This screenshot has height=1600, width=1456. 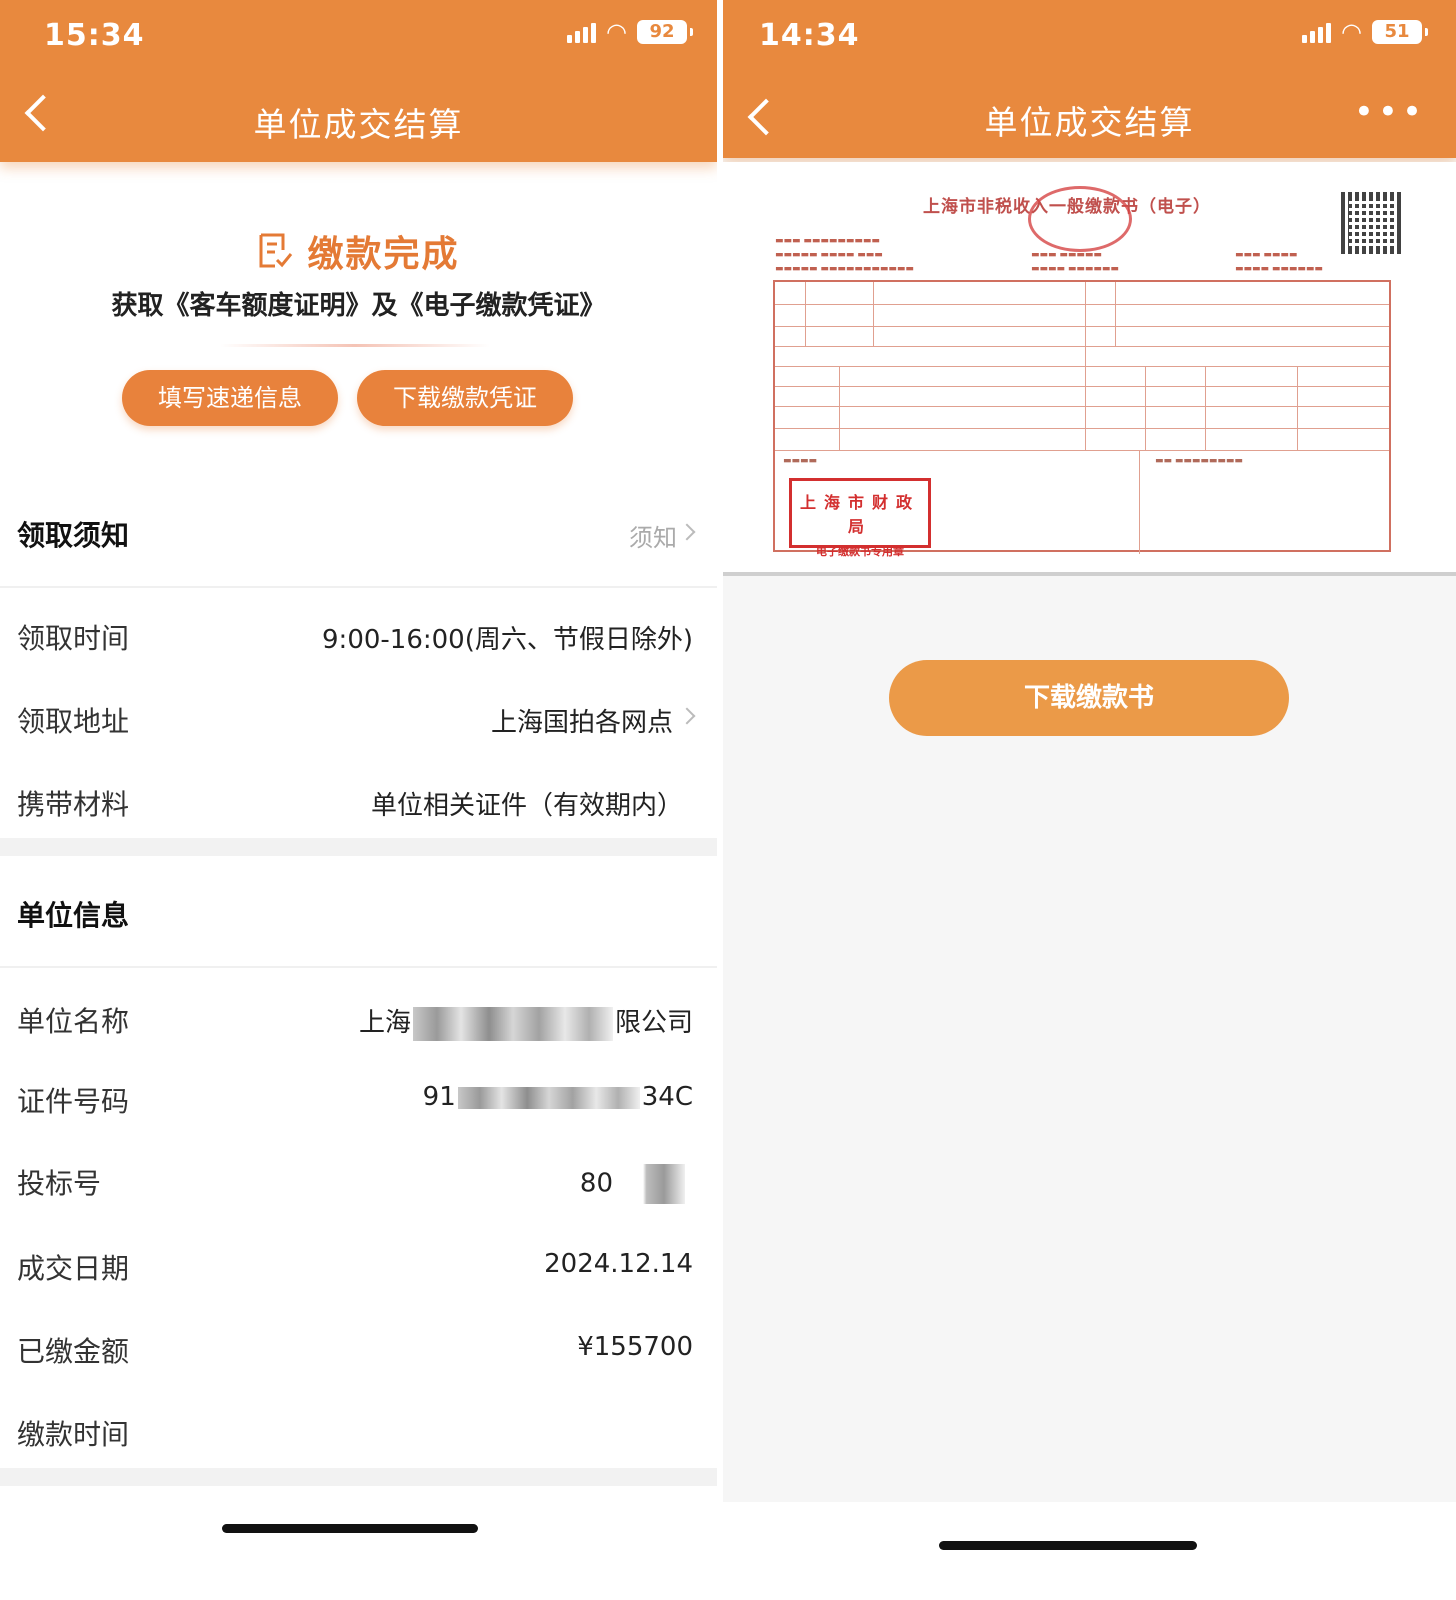 What do you see at coordinates (1279, 262) in the screenshot?
I see `receipt-meta-right: ▬▬▬ ▬▬▬▬ ▬▬▬▬ ▬▬▬▬▬▬` at bounding box center [1279, 262].